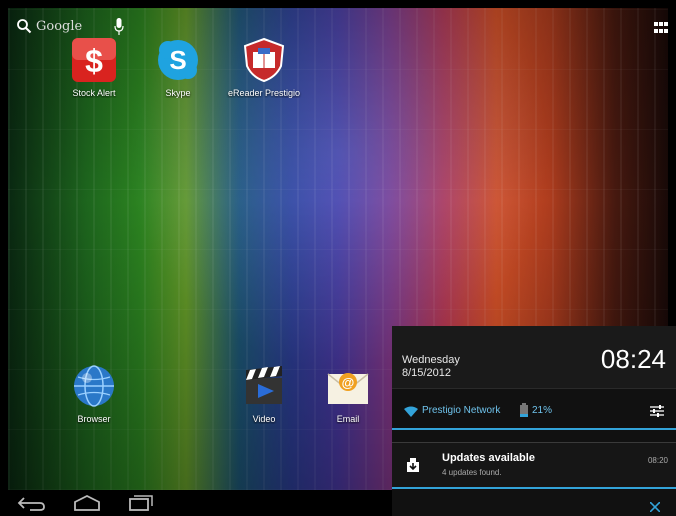 The height and width of the screenshot is (516, 676). I want to click on recent-apps-icon, so click(141, 503).